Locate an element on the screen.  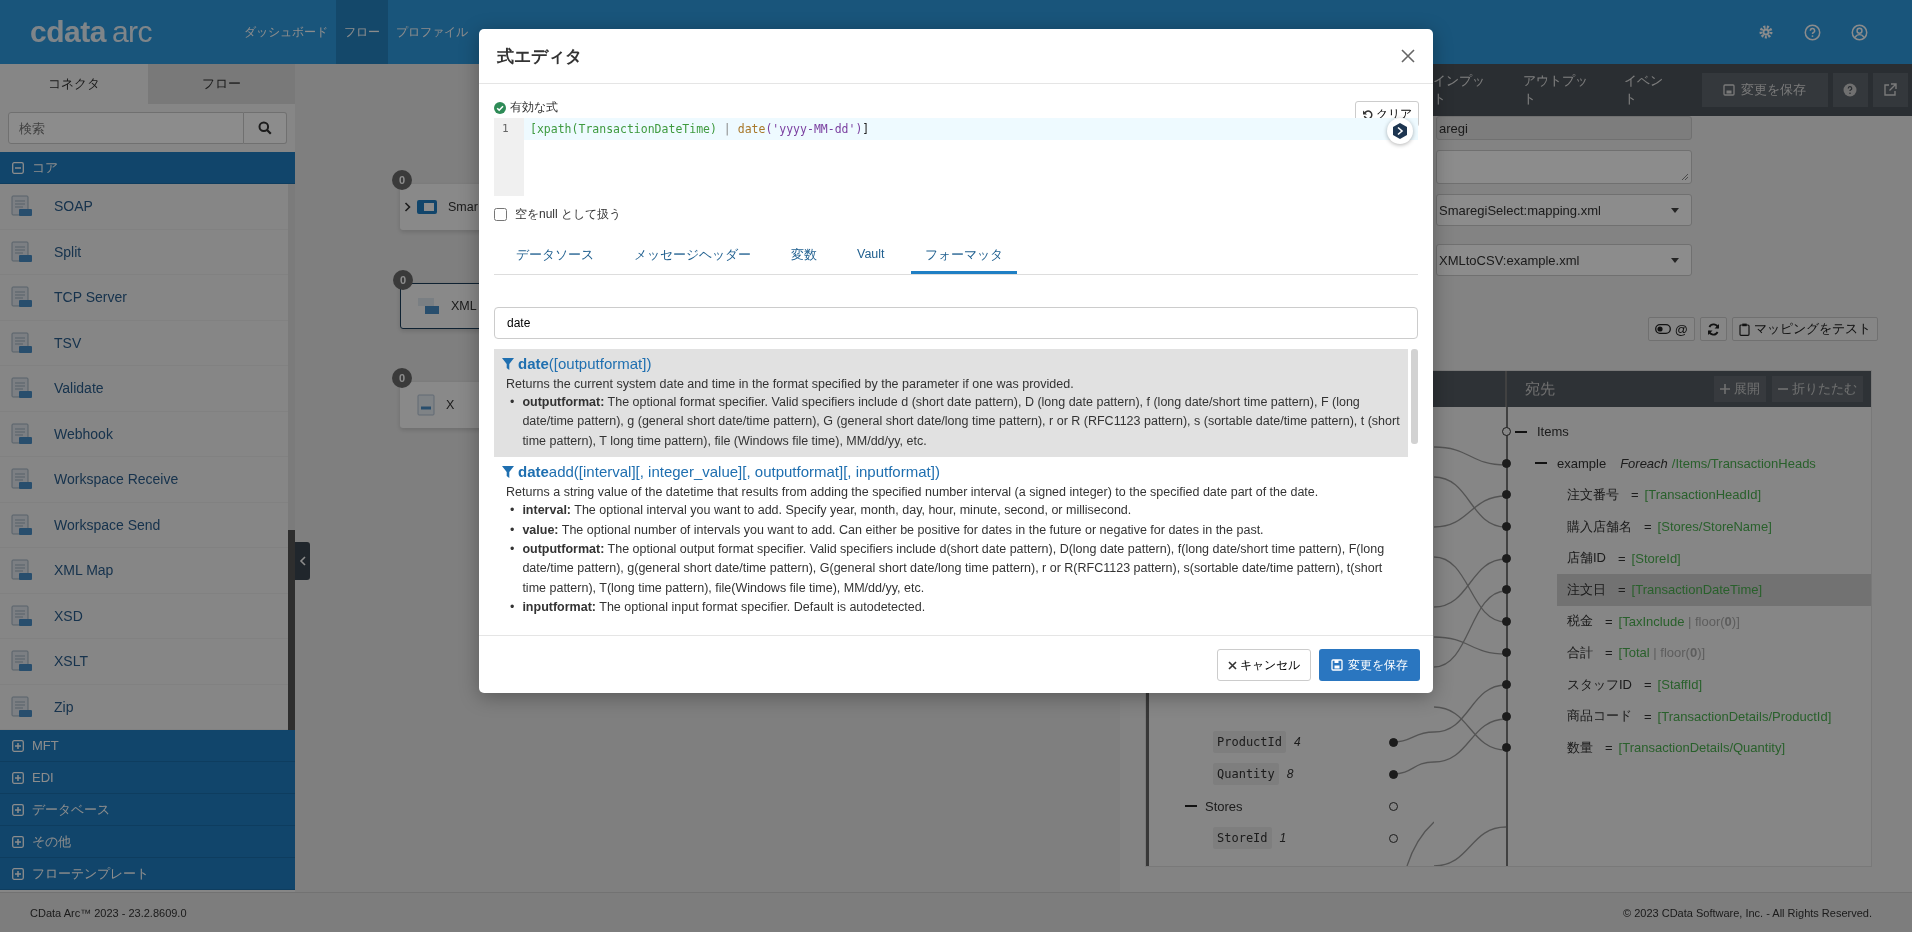
checkbox is located at coordinates (500, 214).